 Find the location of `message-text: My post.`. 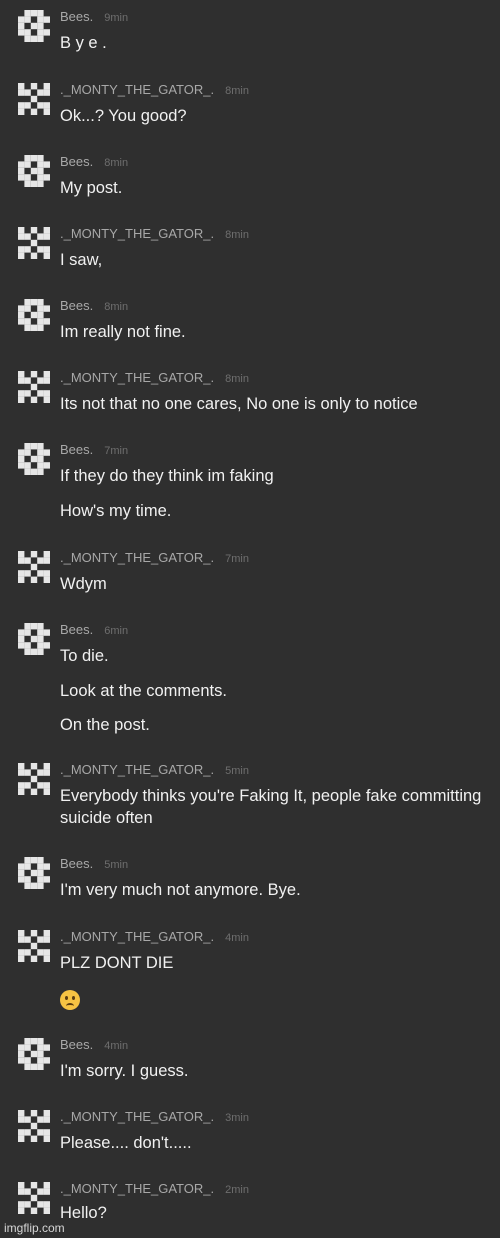

message-text: My post. is located at coordinates (91, 188).